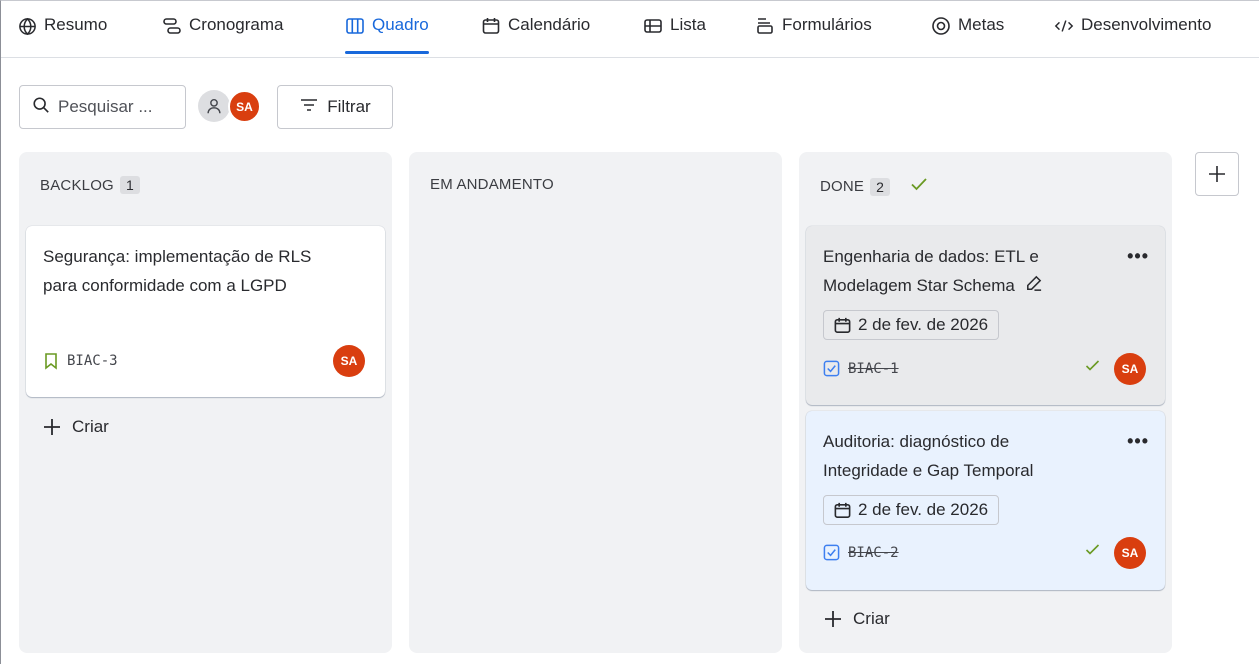  What do you see at coordinates (244, 106) in the screenshot?
I see `avatar-sa: SA` at bounding box center [244, 106].